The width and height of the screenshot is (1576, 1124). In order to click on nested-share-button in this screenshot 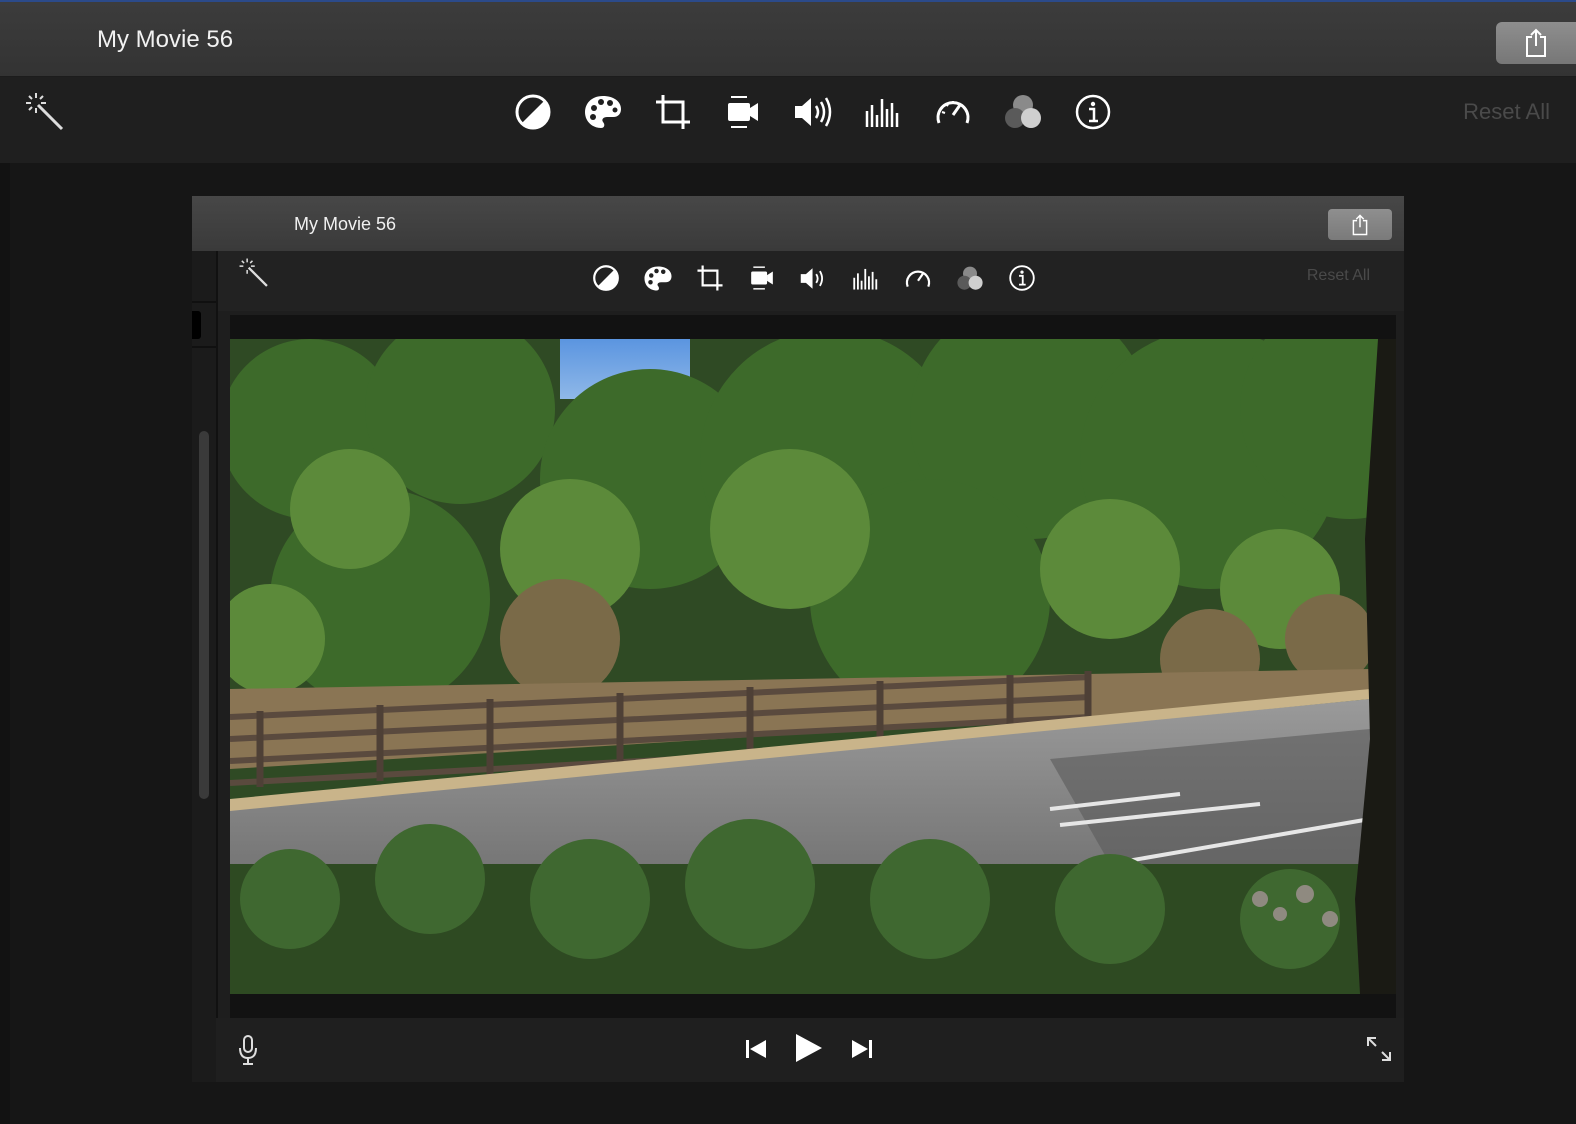, I will do `click(1360, 224)`.